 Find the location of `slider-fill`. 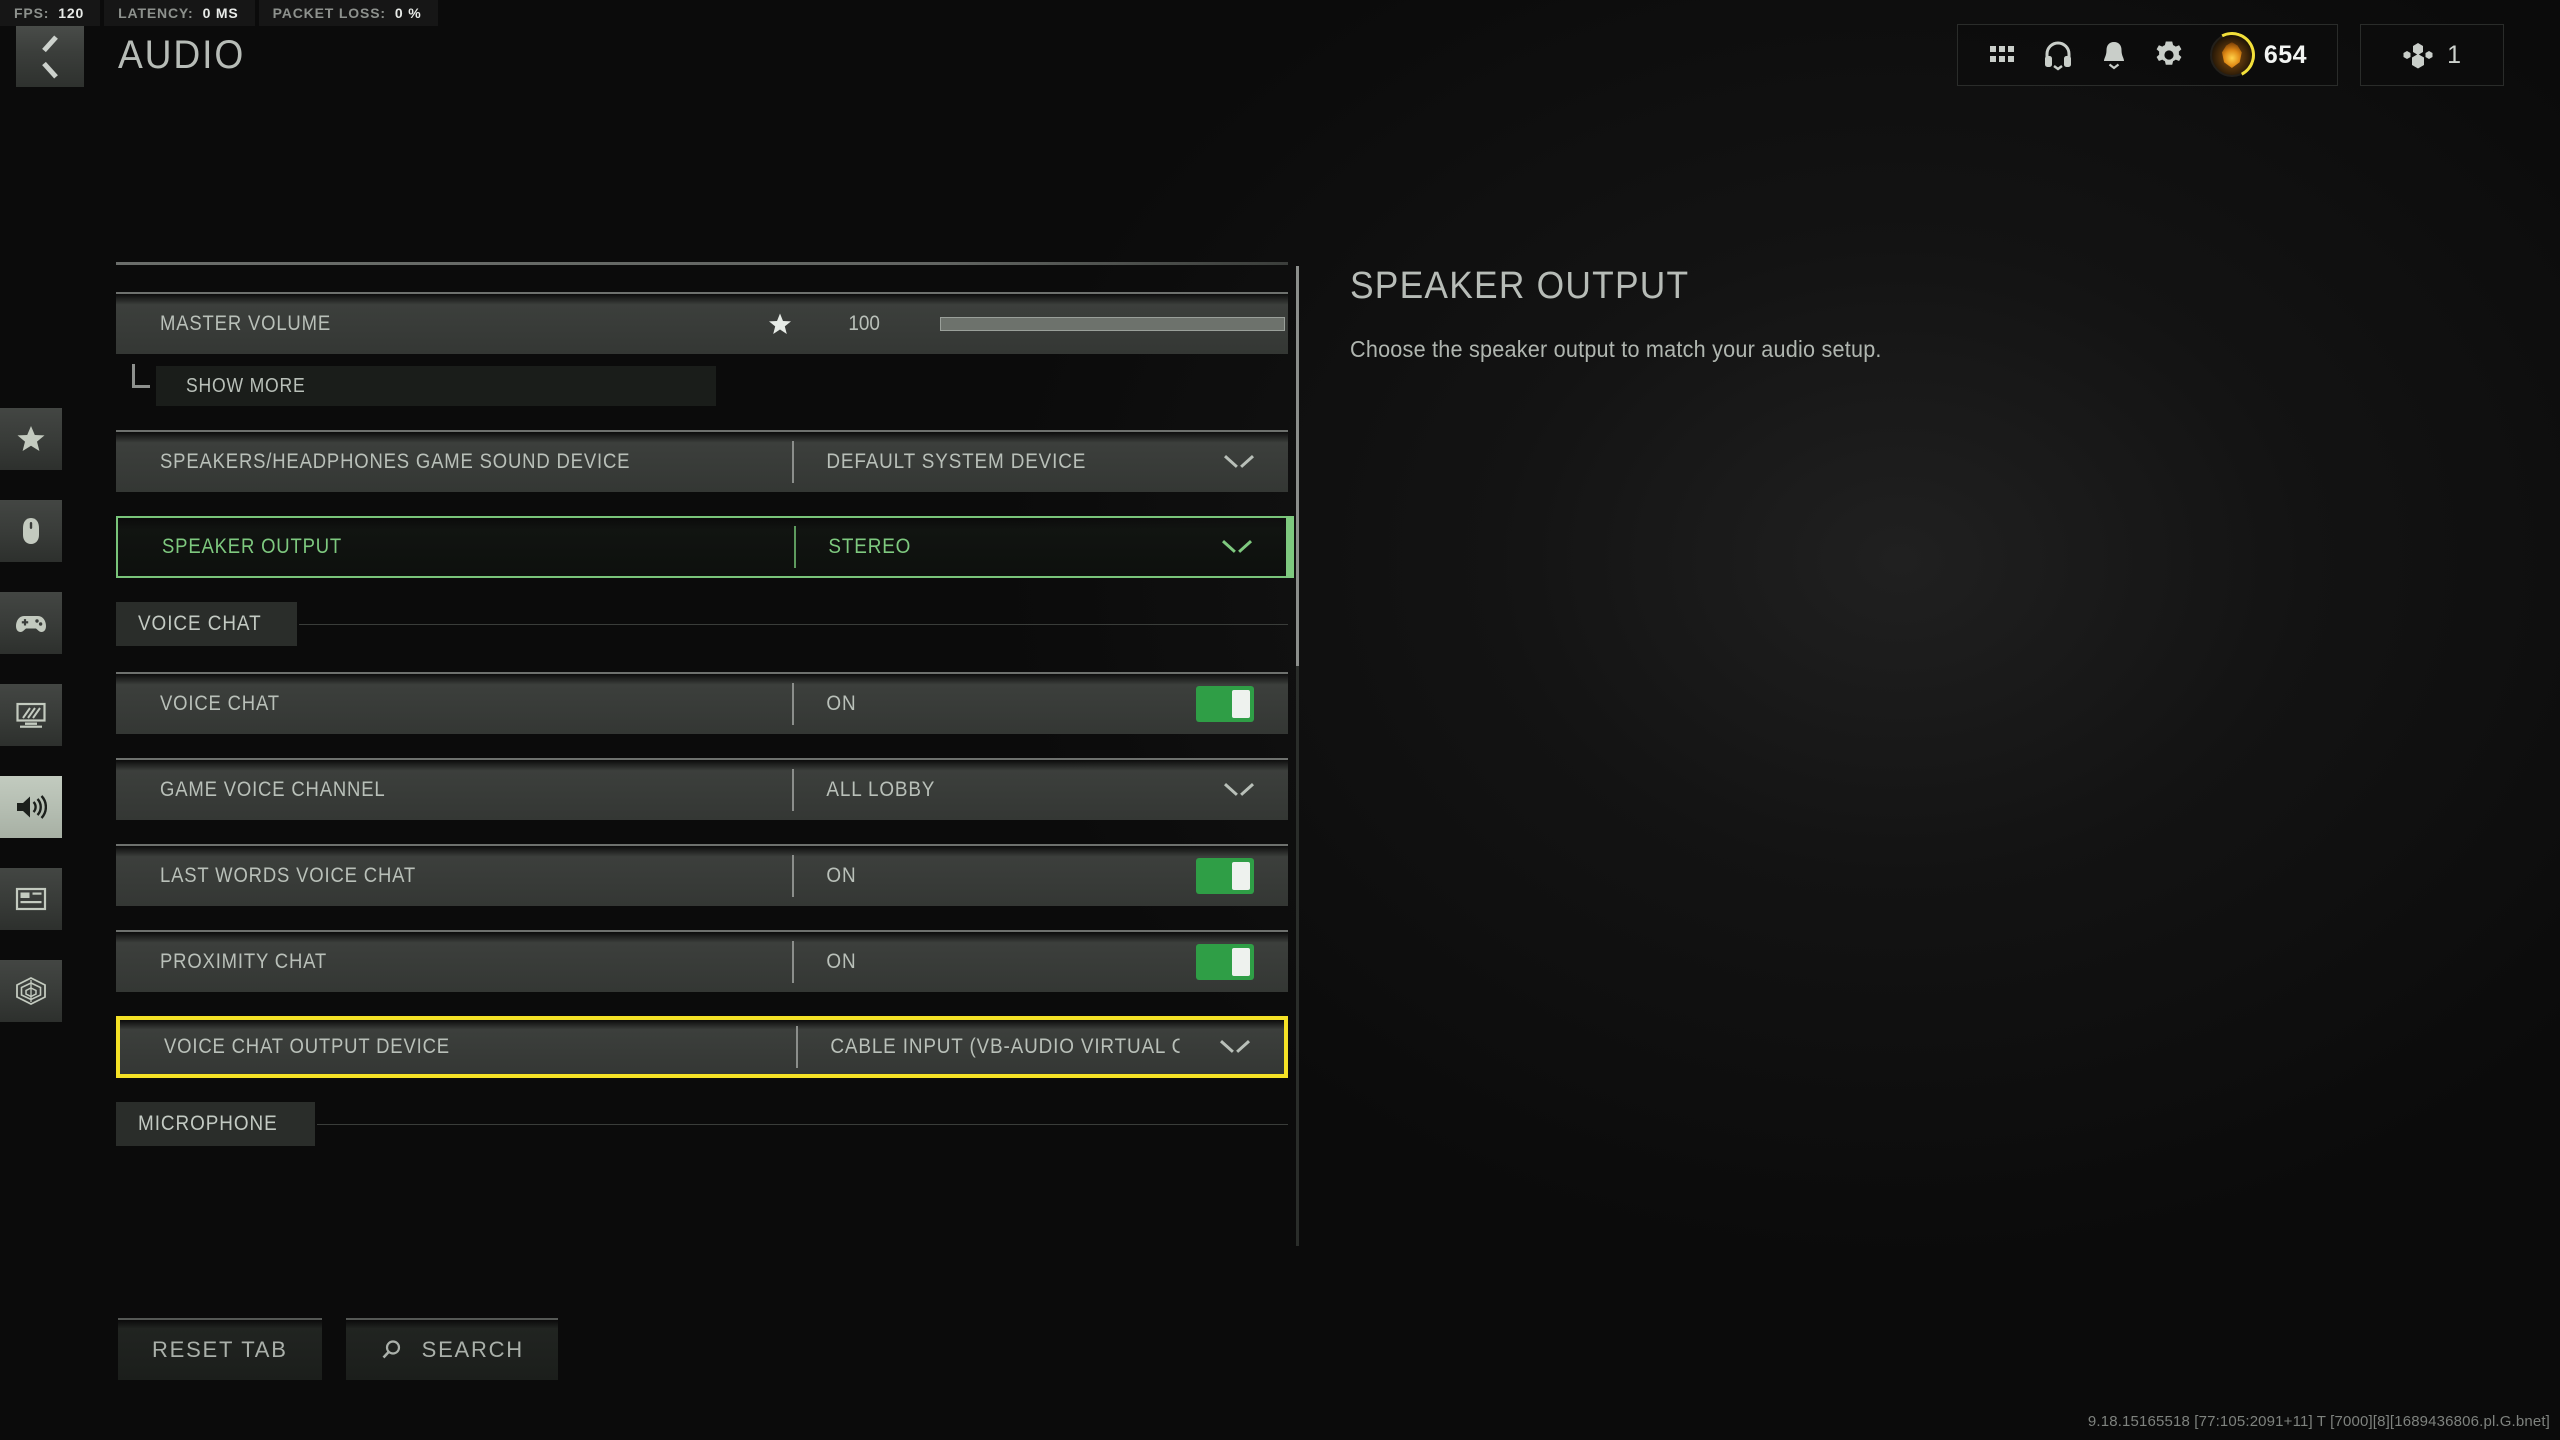

slider-fill is located at coordinates (1112, 324).